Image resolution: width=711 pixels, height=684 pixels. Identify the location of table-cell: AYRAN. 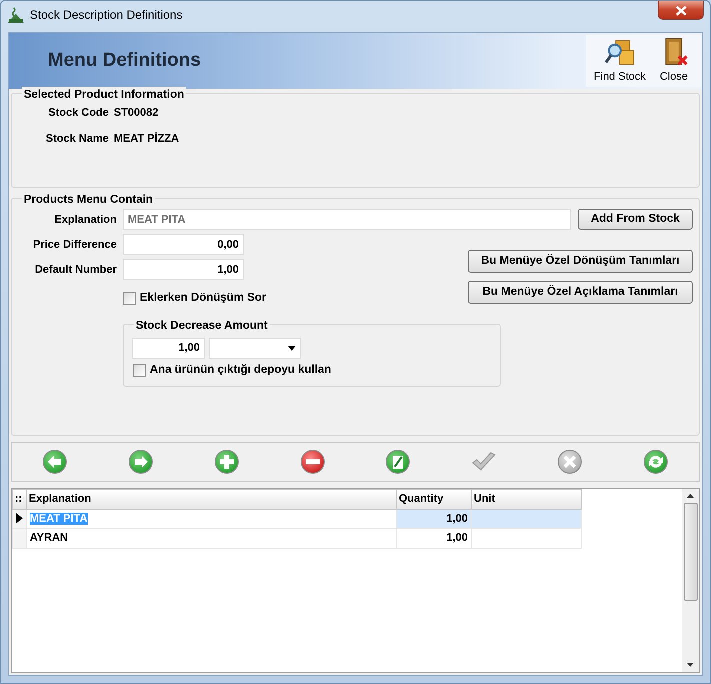
(211, 538).